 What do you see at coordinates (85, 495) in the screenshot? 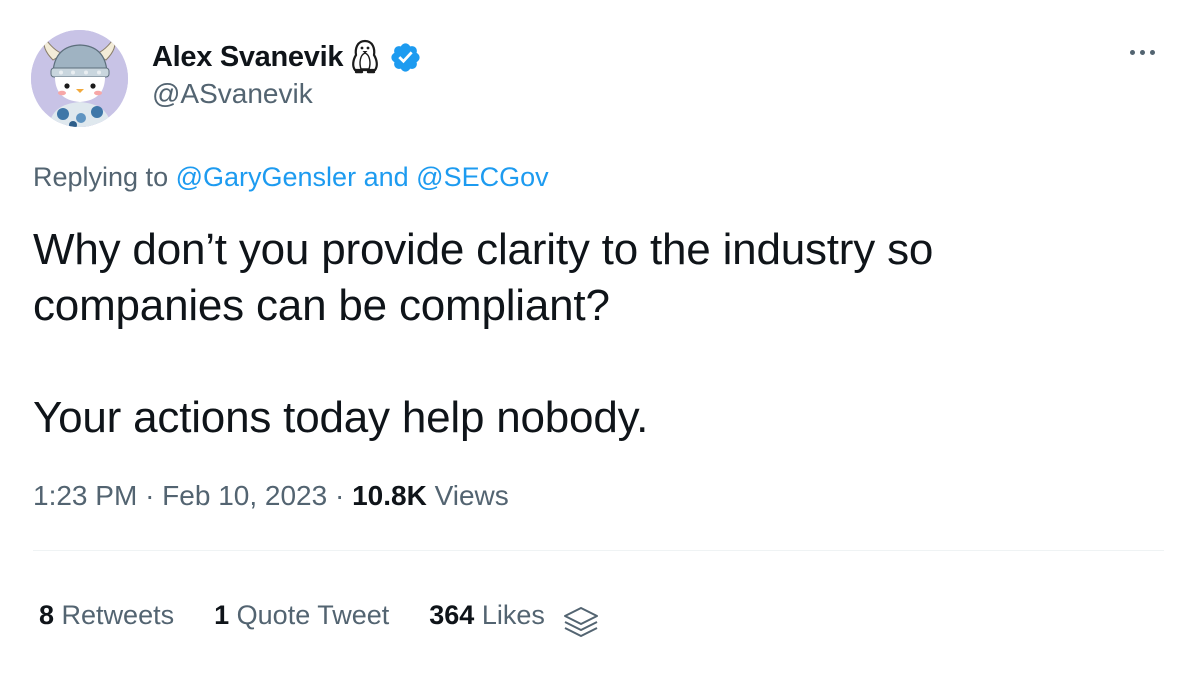
I see `tweet-time: 1:23 PM` at bounding box center [85, 495].